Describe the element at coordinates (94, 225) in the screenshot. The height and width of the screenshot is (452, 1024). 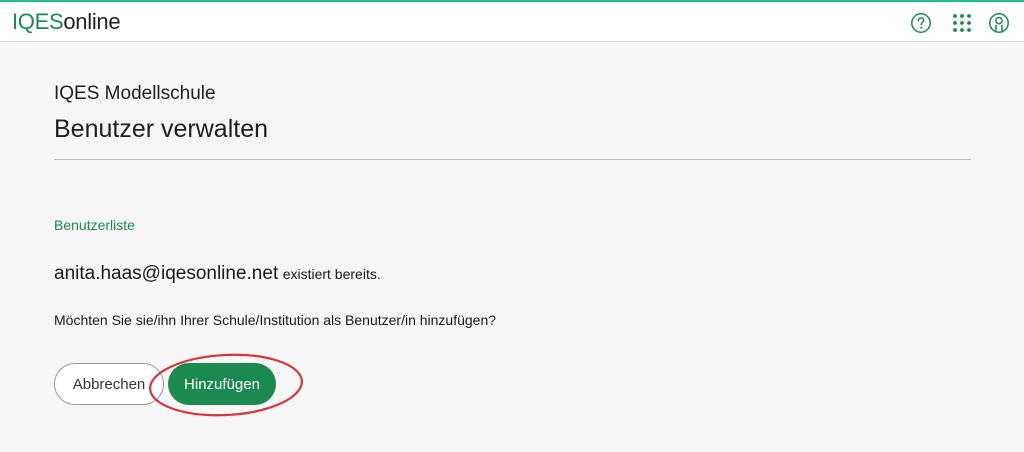
I see `breadcrumb-user-list-link: Benutzerliste` at that location.